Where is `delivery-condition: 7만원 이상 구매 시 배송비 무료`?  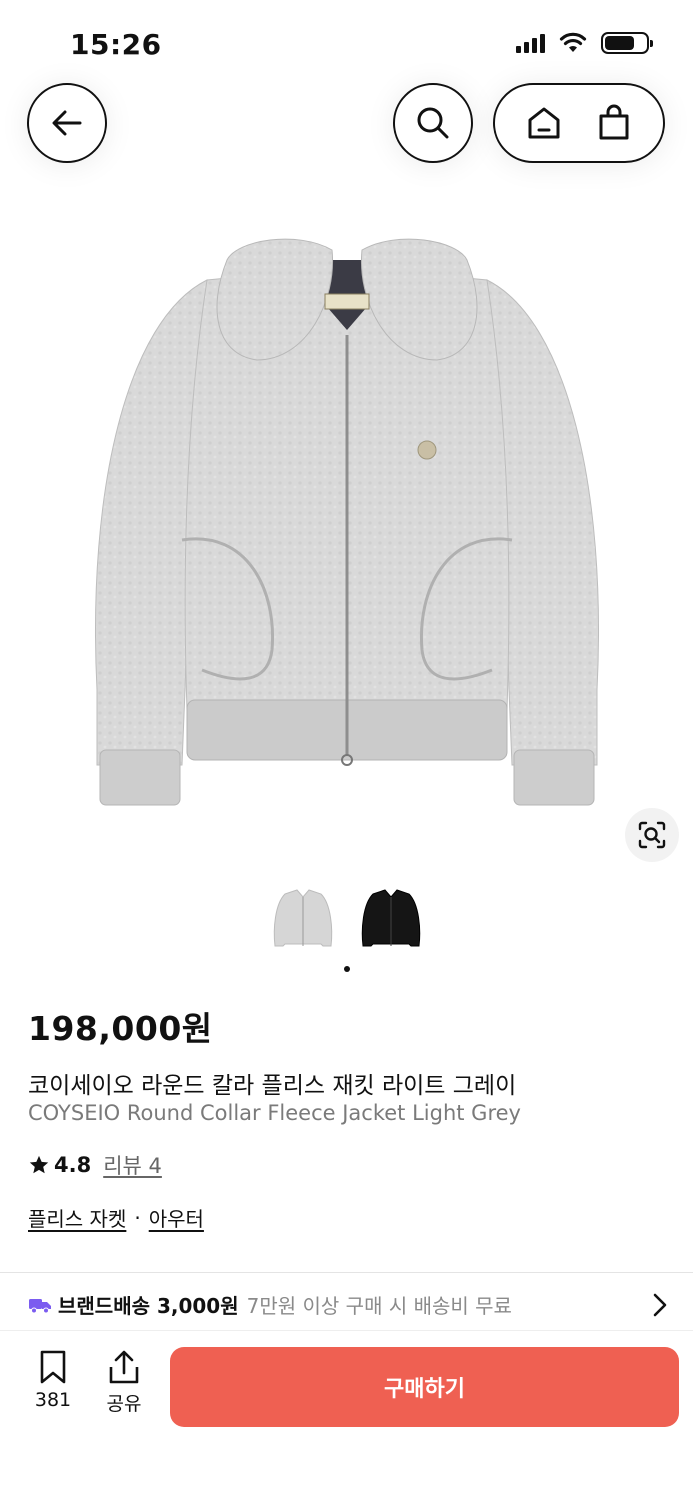
delivery-condition: 7만원 이상 구매 시 배송비 무료 is located at coordinates (379, 1306).